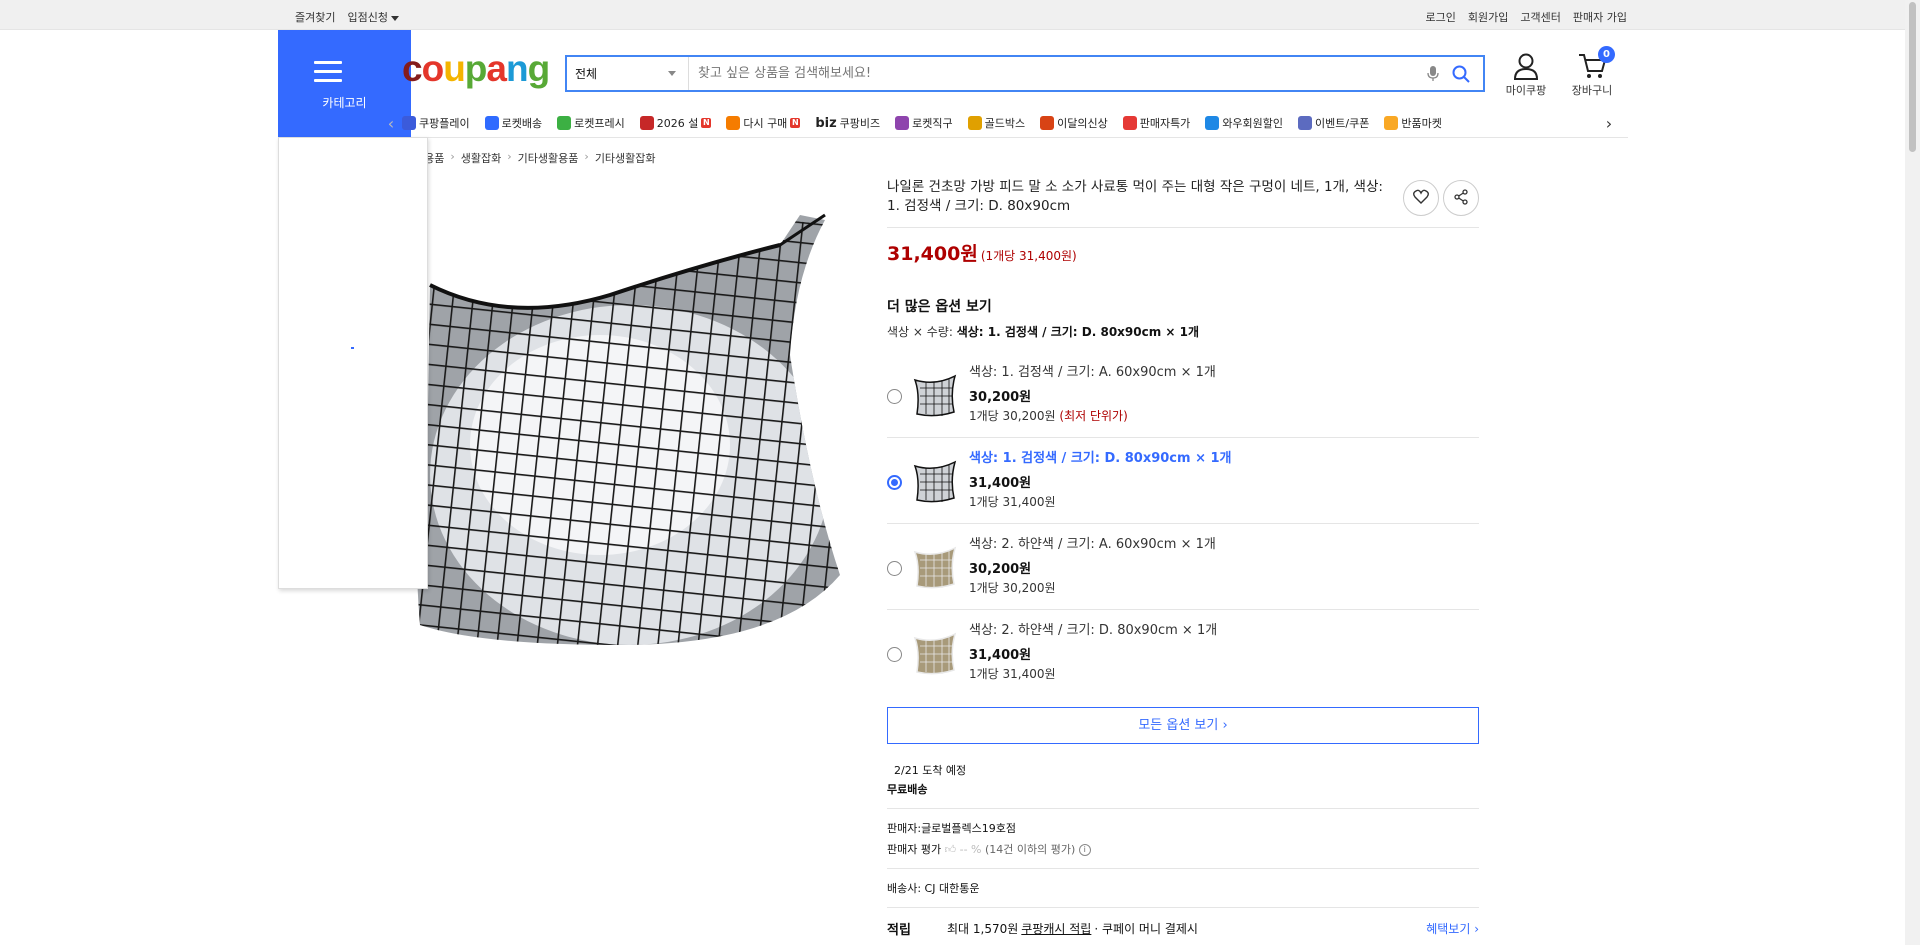  What do you see at coordinates (924, 123) in the screenshot?
I see `category-nav-item: 로켓직구` at bounding box center [924, 123].